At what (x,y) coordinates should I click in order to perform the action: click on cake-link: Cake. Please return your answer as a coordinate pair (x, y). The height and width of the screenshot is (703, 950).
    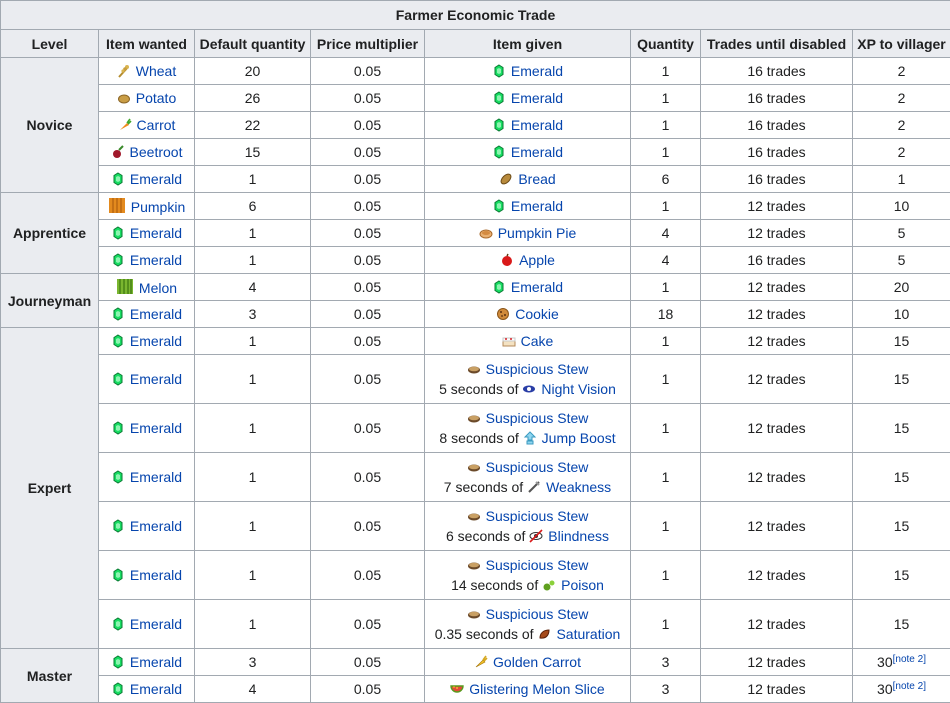
    Looking at the image, I should click on (537, 341).